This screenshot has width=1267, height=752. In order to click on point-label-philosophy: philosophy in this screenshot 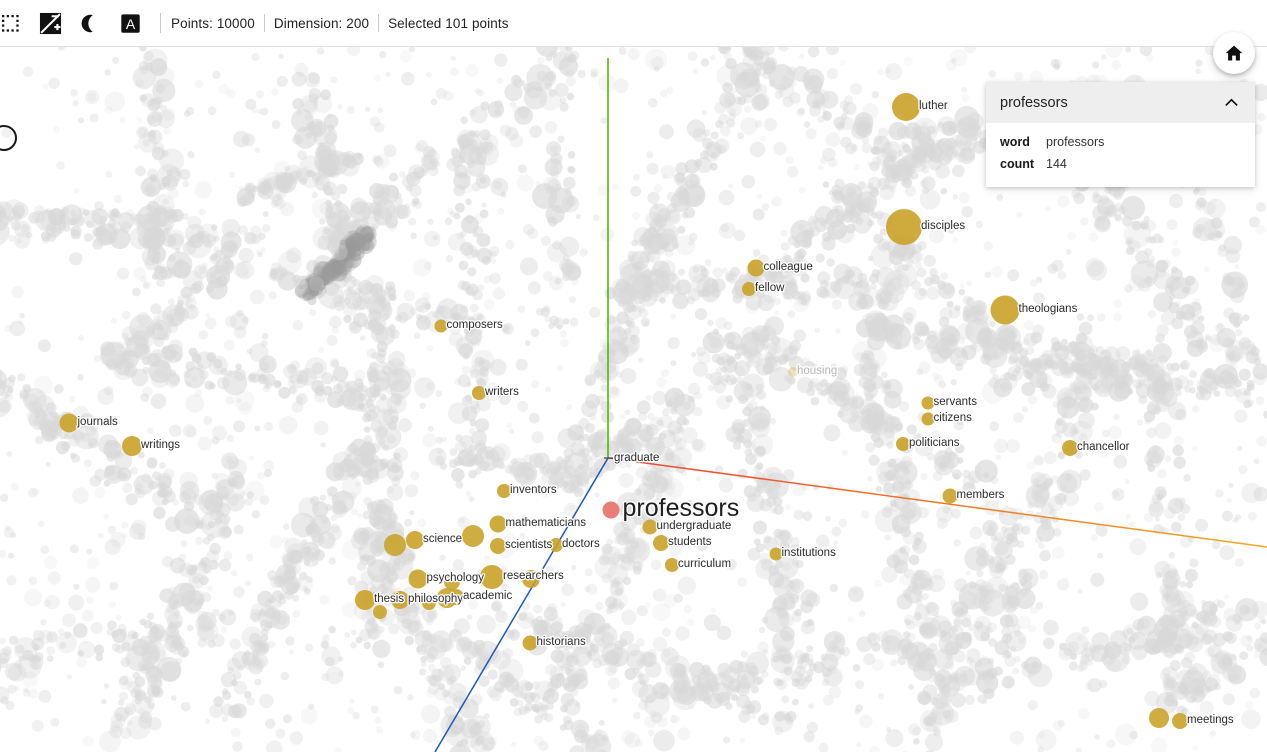, I will do `click(435, 599)`.